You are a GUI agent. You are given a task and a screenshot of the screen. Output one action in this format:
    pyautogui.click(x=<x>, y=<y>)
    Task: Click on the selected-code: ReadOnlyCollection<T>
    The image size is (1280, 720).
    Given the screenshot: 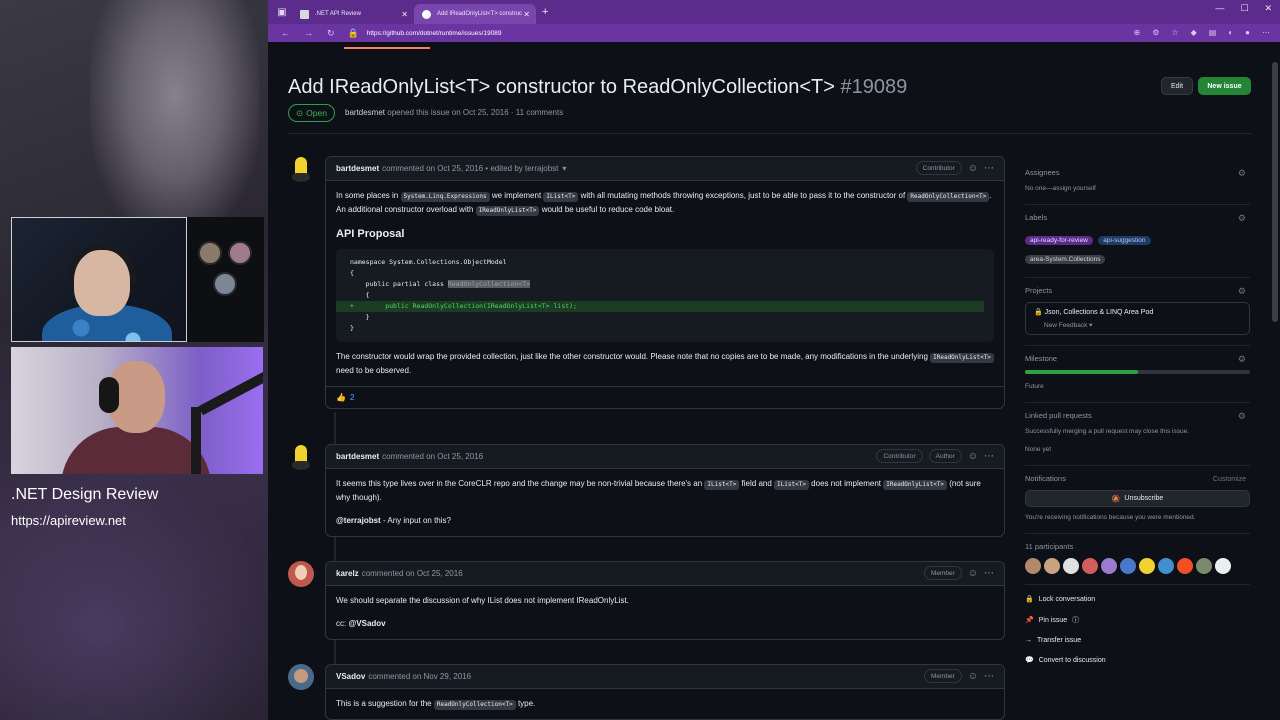 What is the action you would take?
    pyautogui.click(x=489, y=284)
    